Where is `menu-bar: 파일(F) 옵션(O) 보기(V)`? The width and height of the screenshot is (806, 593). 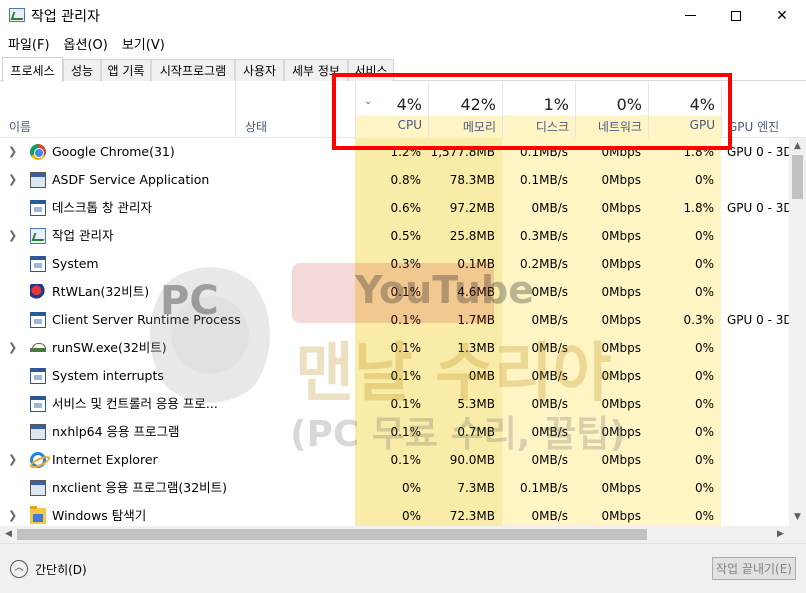
menu-bar: 파일(F) 옵션(O) 보기(V) is located at coordinates (403, 43).